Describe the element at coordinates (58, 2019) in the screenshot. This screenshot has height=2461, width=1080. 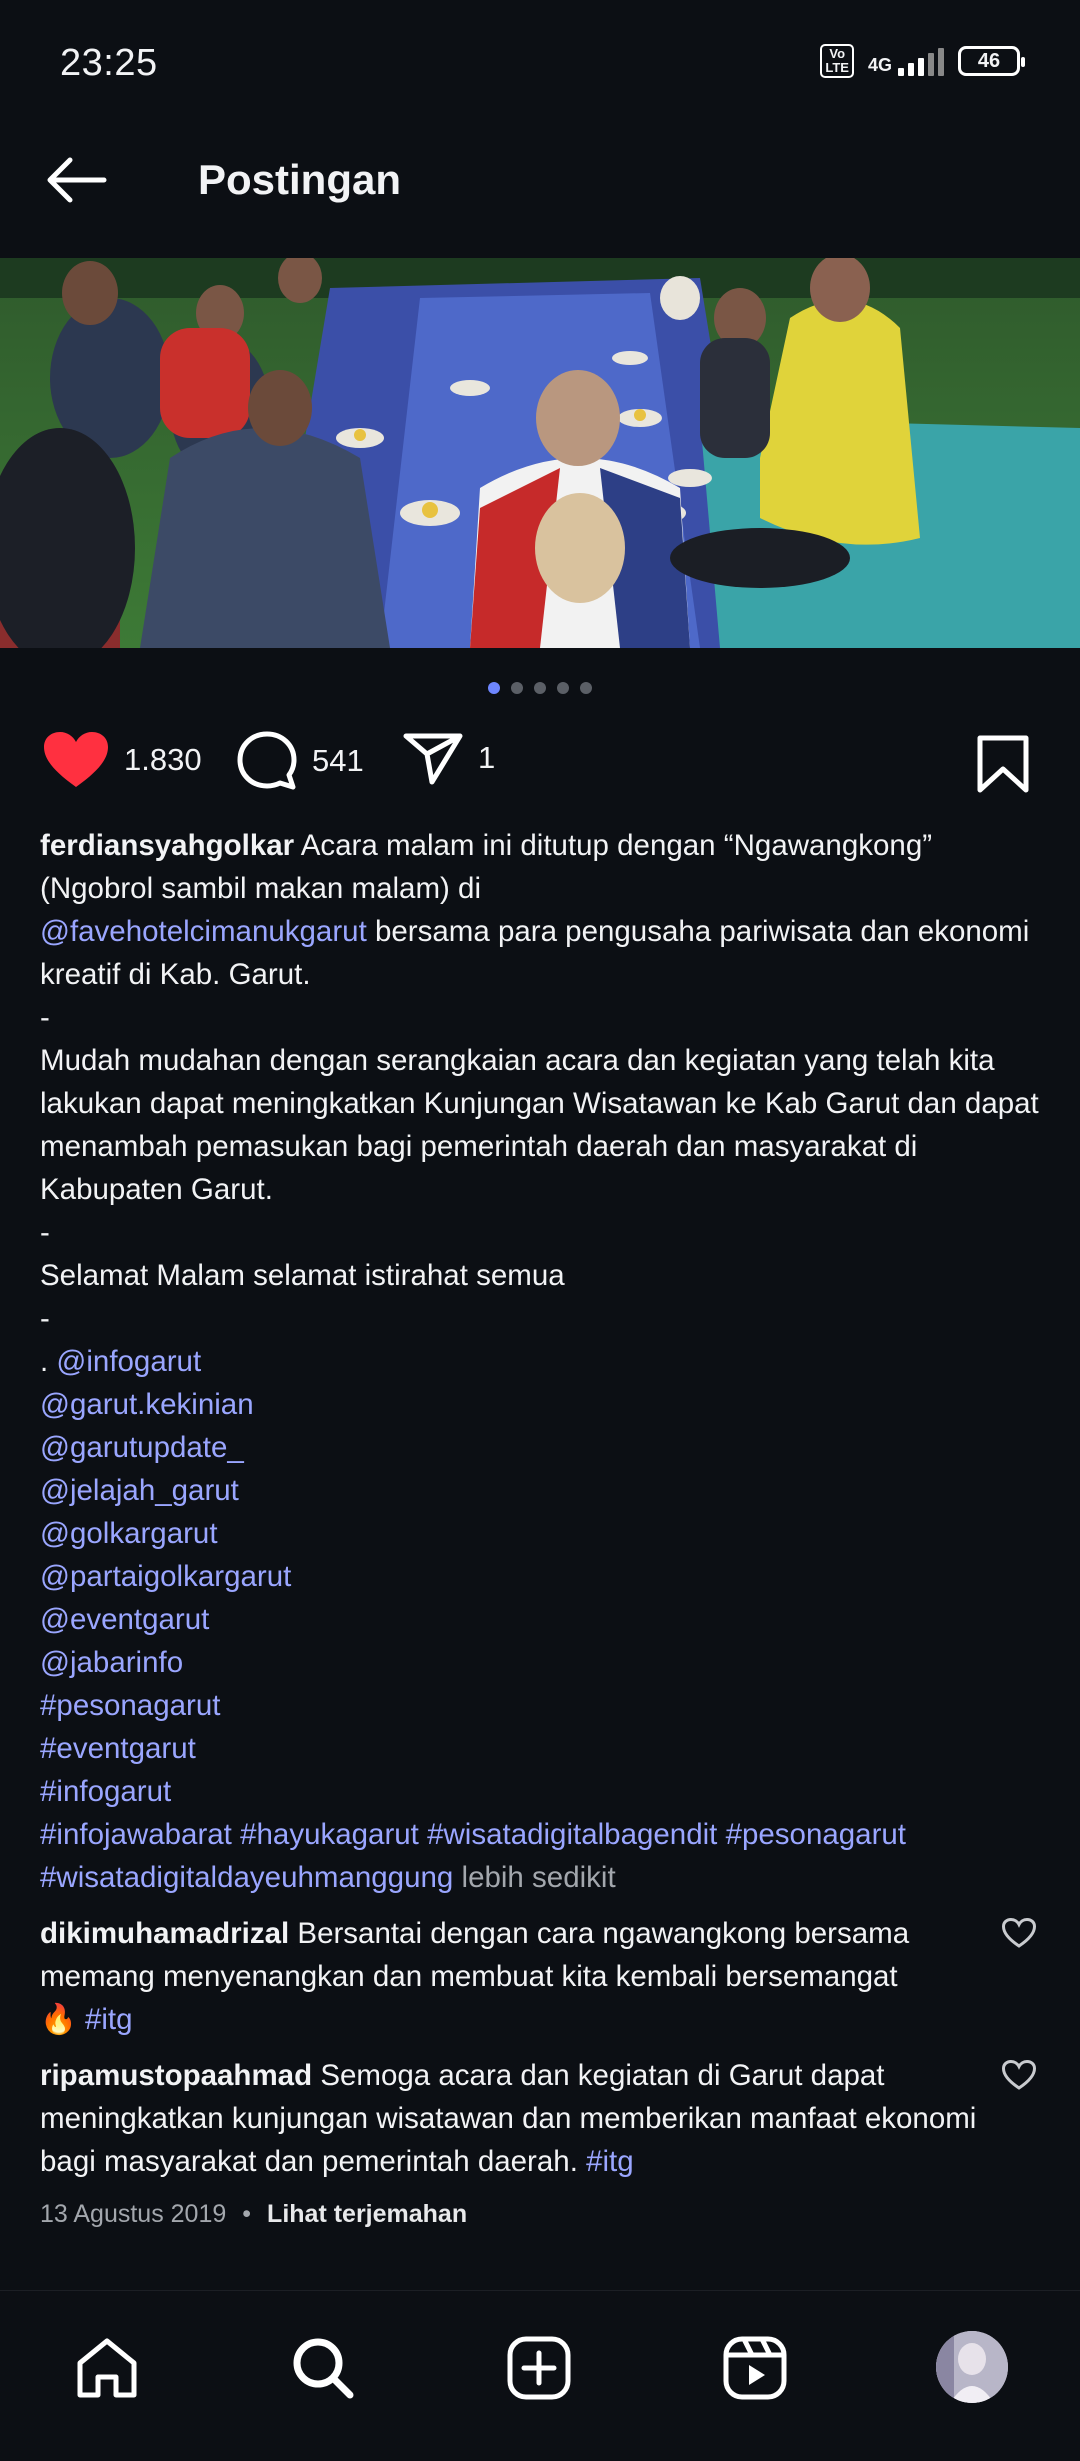
I see `fire-emoji: 🔥` at that location.